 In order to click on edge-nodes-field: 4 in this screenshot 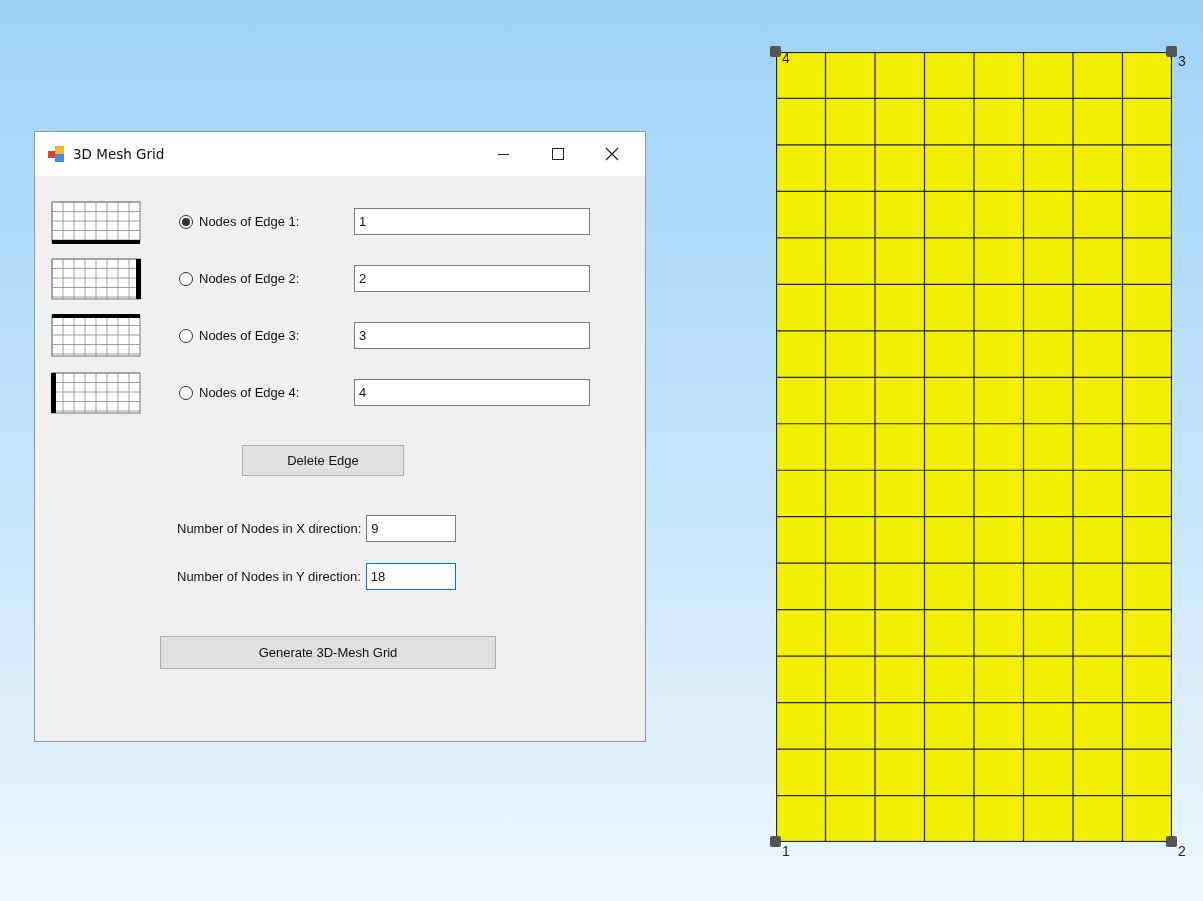, I will do `click(472, 392)`.